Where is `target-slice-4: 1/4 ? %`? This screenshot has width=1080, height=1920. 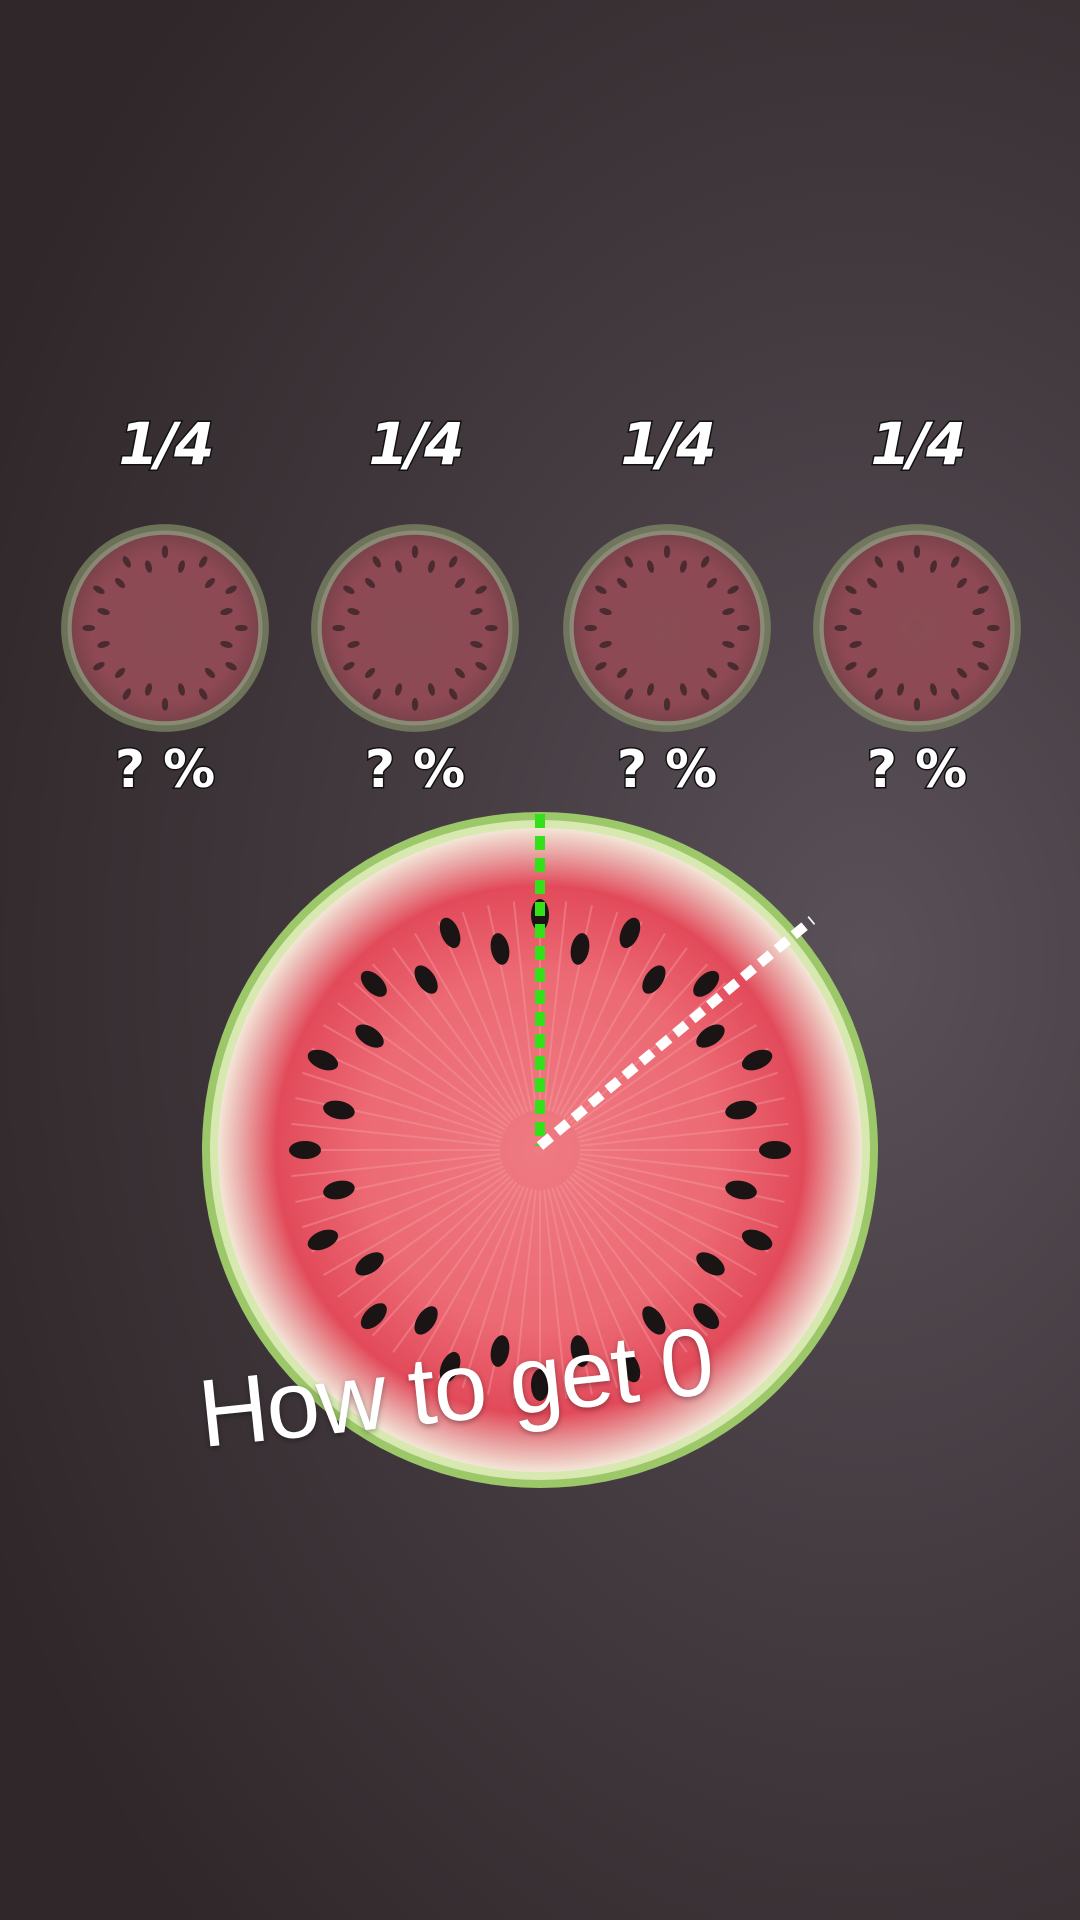
target-slice-4: 1/4 ? % is located at coordinates (917, 609).